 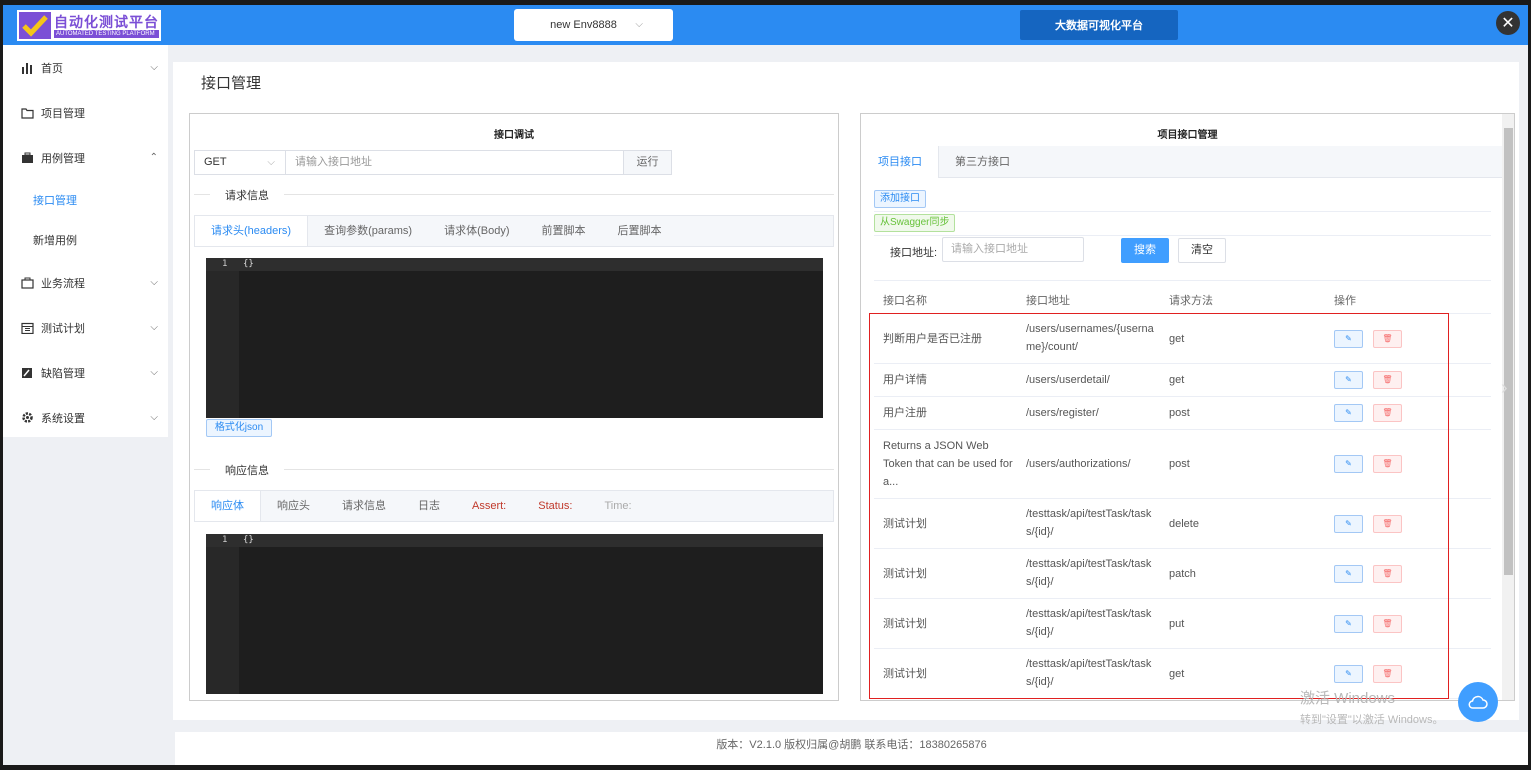 I want to click on api-url: /users/userdetail/, so click(x=1068, y=380).